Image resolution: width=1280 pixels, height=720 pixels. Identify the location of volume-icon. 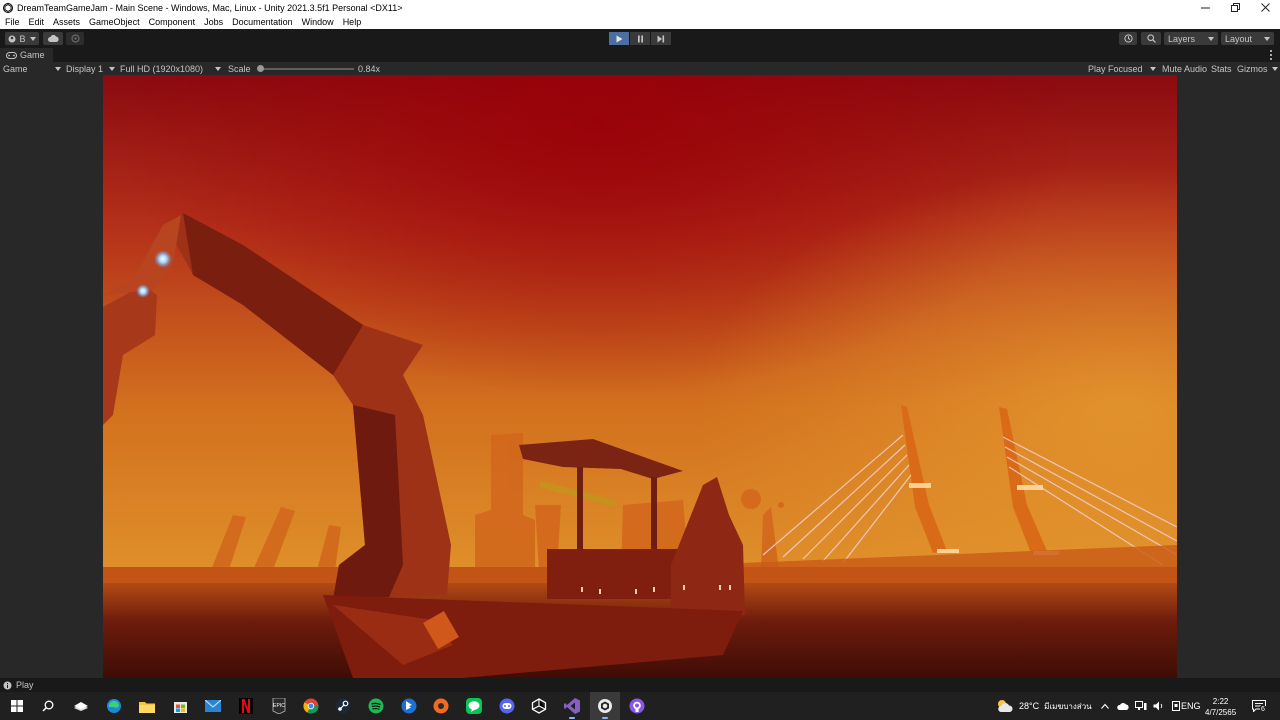
(1159, 706).